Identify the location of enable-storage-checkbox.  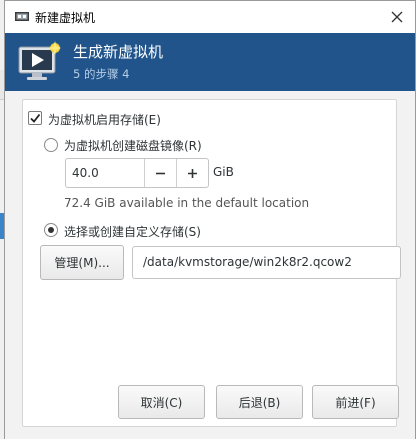
(35, 118).